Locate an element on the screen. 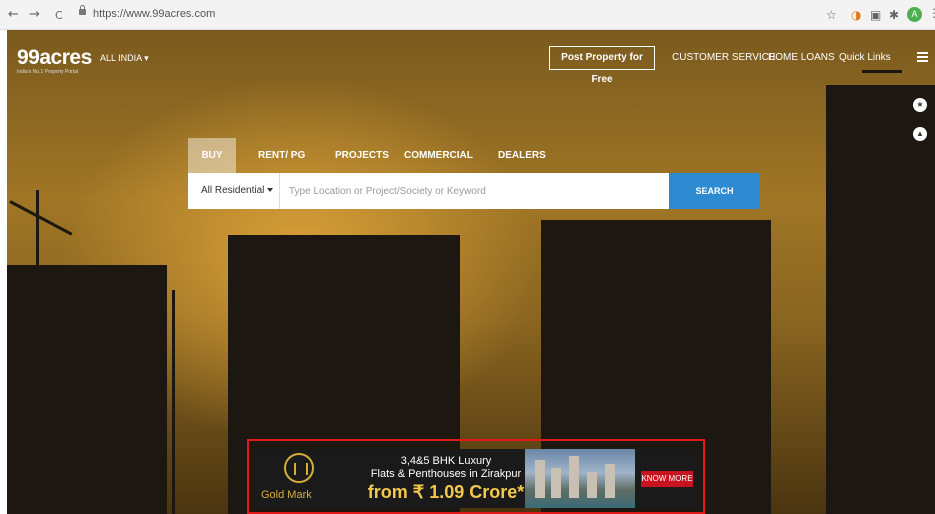 The height and width of the screenshot is (514, 935). property-type-label: All Residential is located at coordinates (233, 190).